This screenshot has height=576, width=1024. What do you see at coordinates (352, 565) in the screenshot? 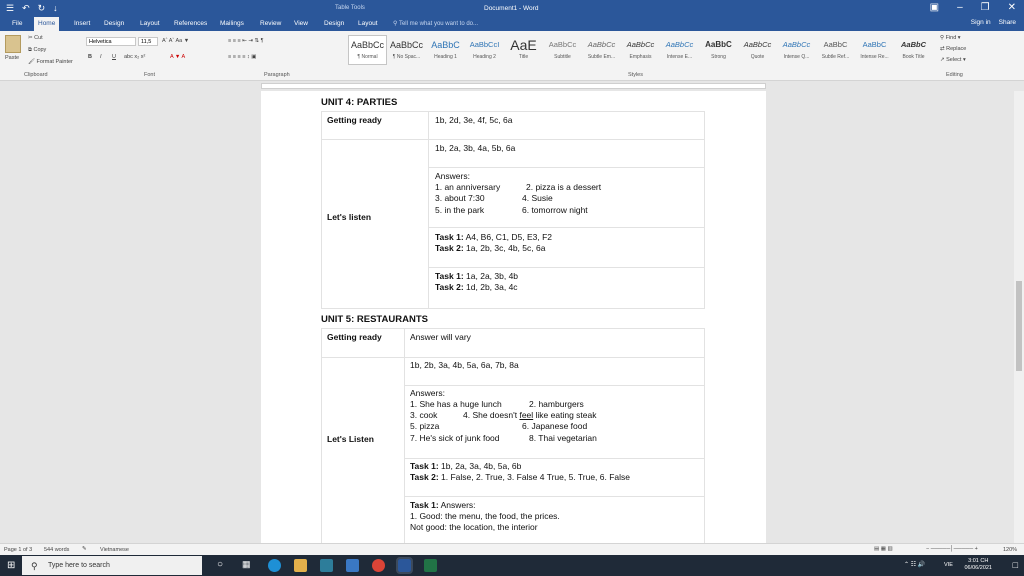
I see `mail-icon` at bounding box center [352, 565].